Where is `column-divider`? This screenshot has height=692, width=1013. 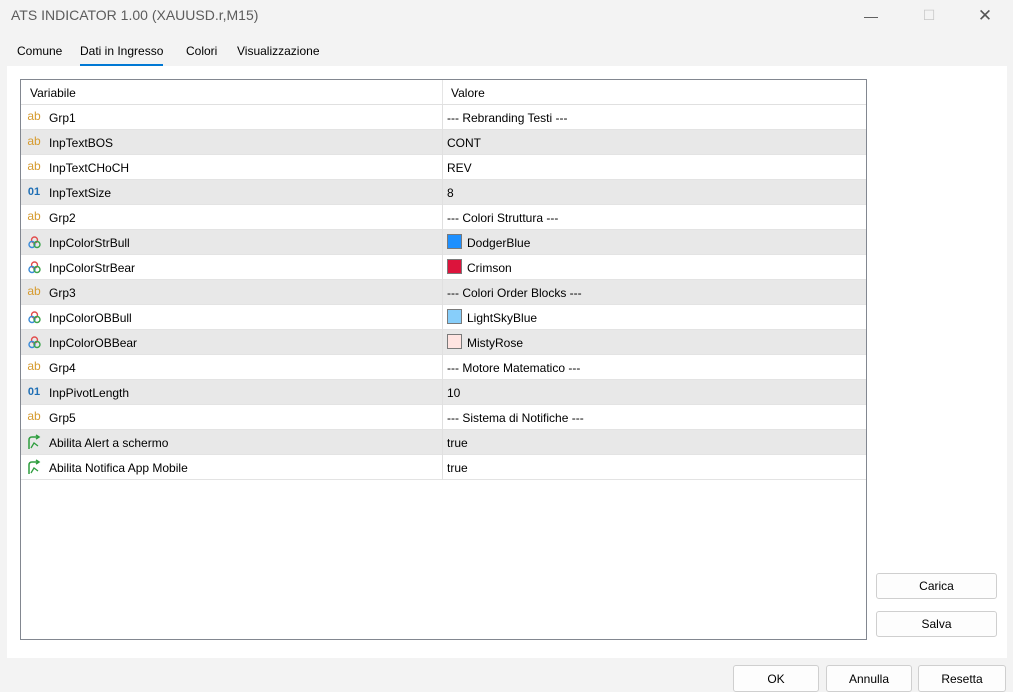
column-divider is located at coordinates (442, 92).